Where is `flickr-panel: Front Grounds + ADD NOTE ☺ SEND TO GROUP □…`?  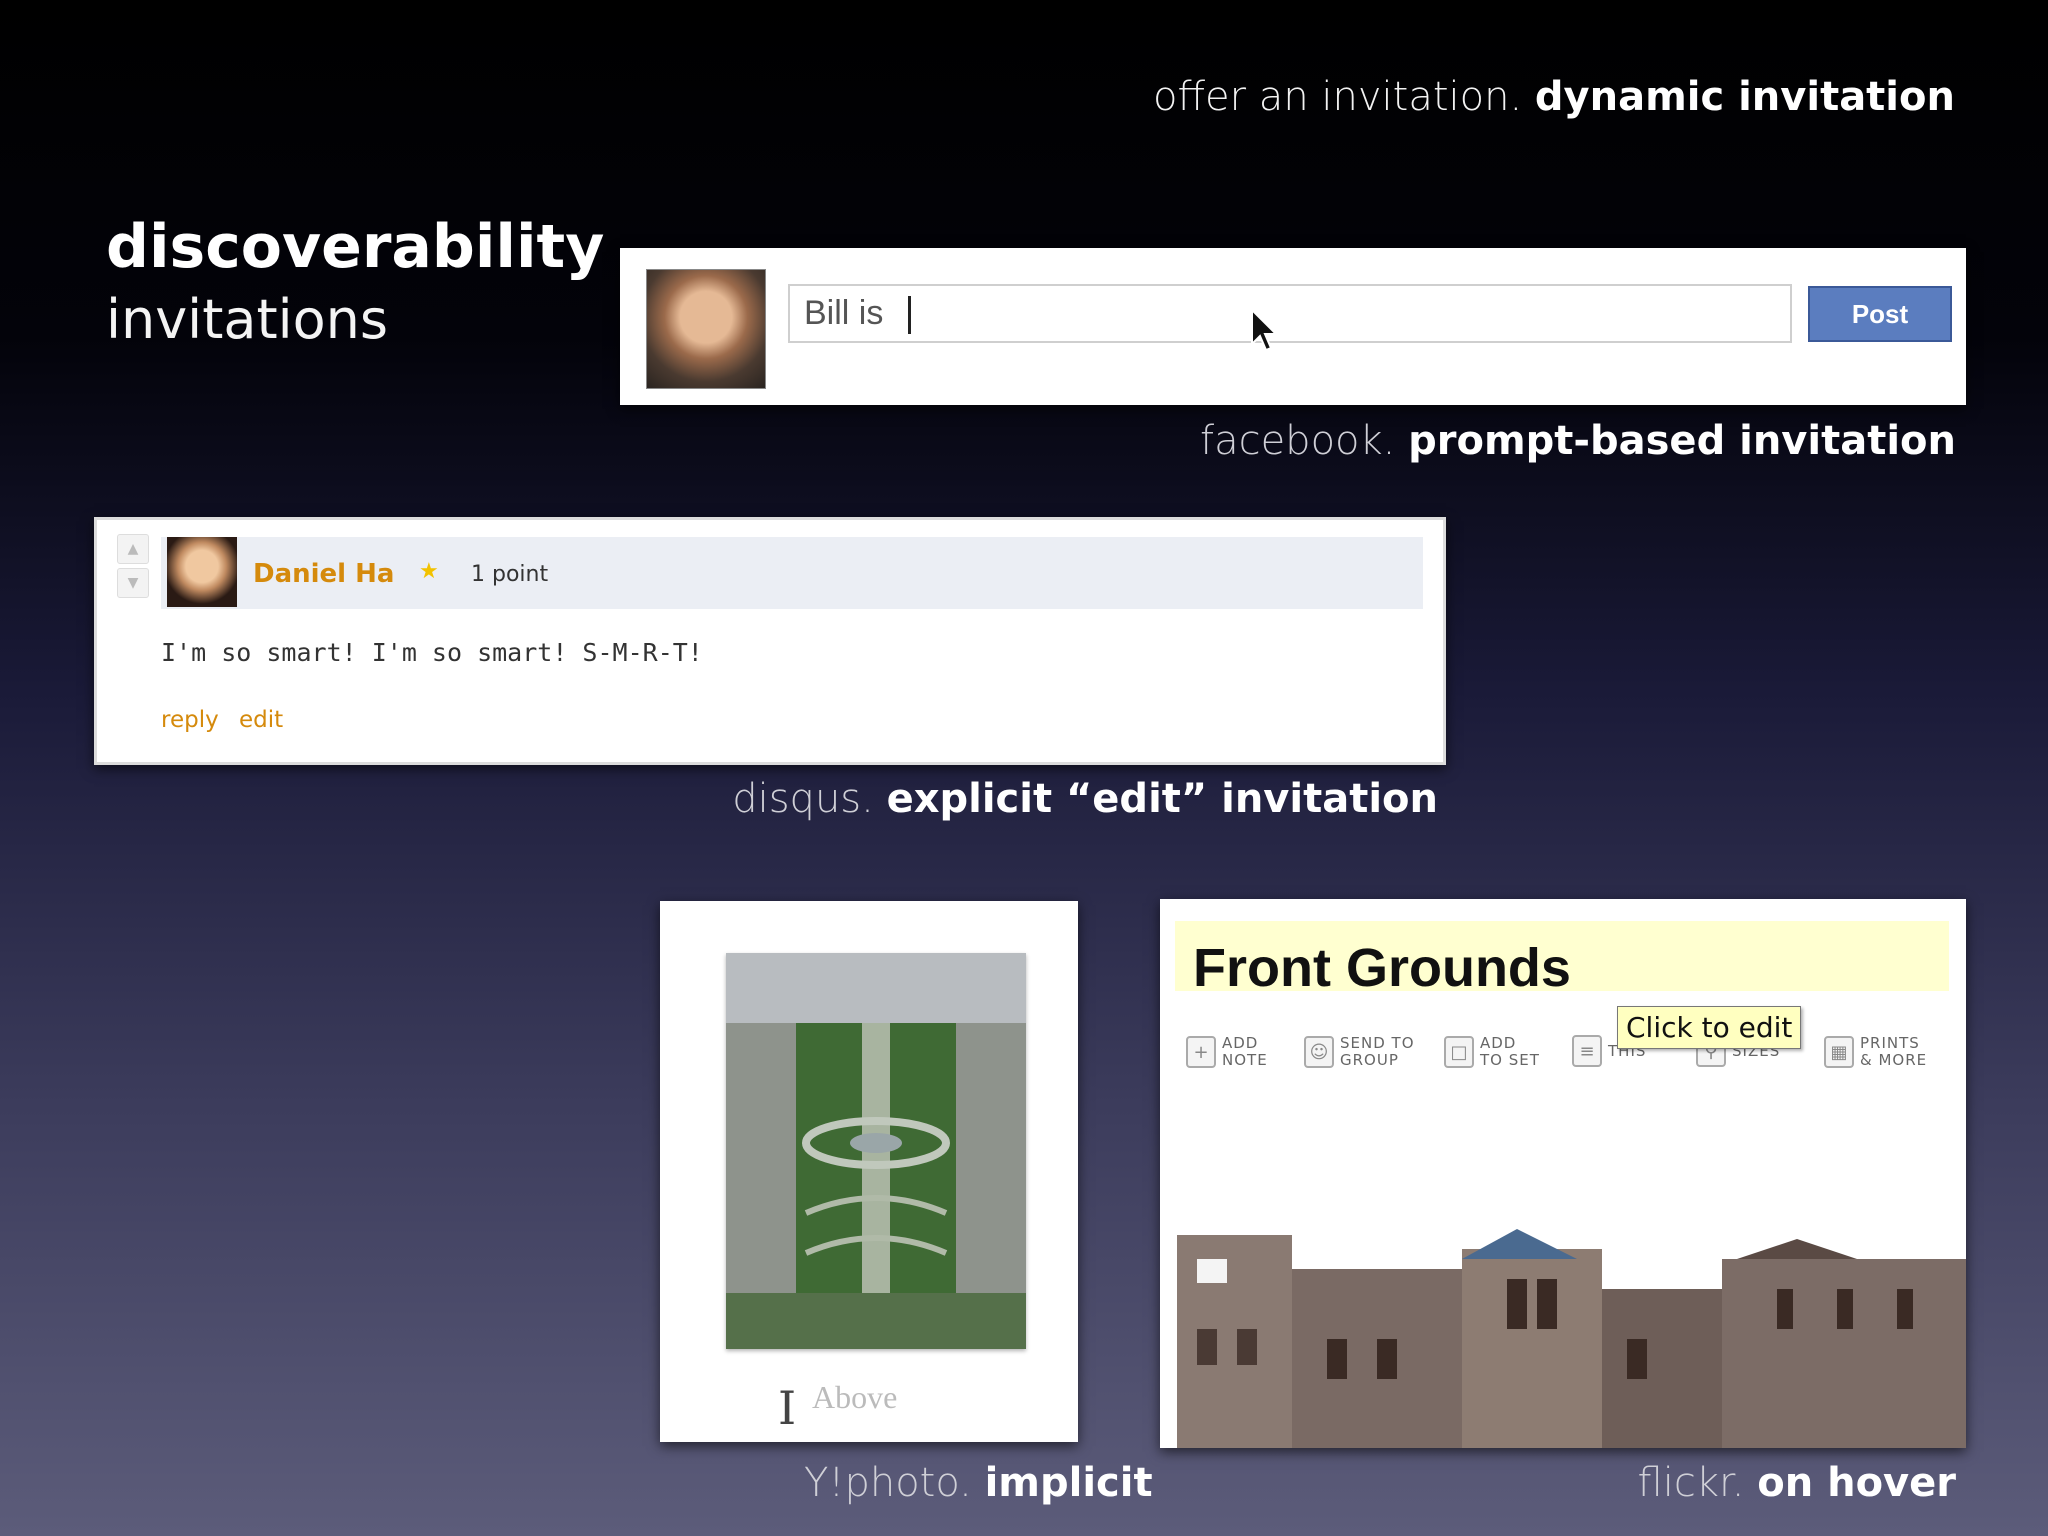 flickr-panel: Front Grounds + ADD NOTE ☺ SEND TO GROUP □… is located at coordinates (1563, 1173).